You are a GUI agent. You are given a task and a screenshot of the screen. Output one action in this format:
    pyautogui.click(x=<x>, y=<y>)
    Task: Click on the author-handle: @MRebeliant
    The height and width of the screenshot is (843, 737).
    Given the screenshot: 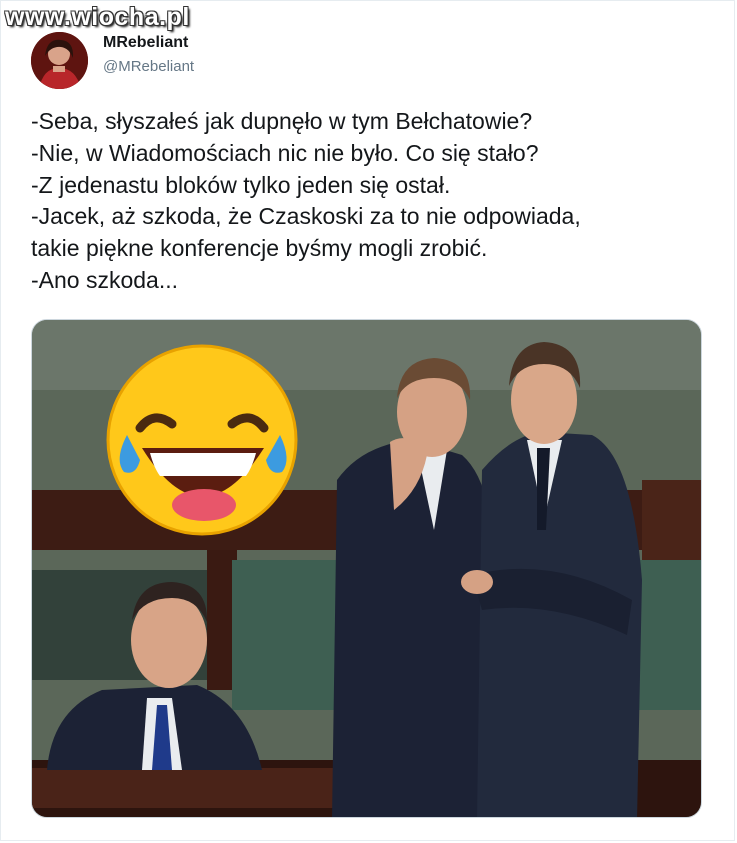 What is the action you would take?
    pyautogui.click(x=148, y=66)
    